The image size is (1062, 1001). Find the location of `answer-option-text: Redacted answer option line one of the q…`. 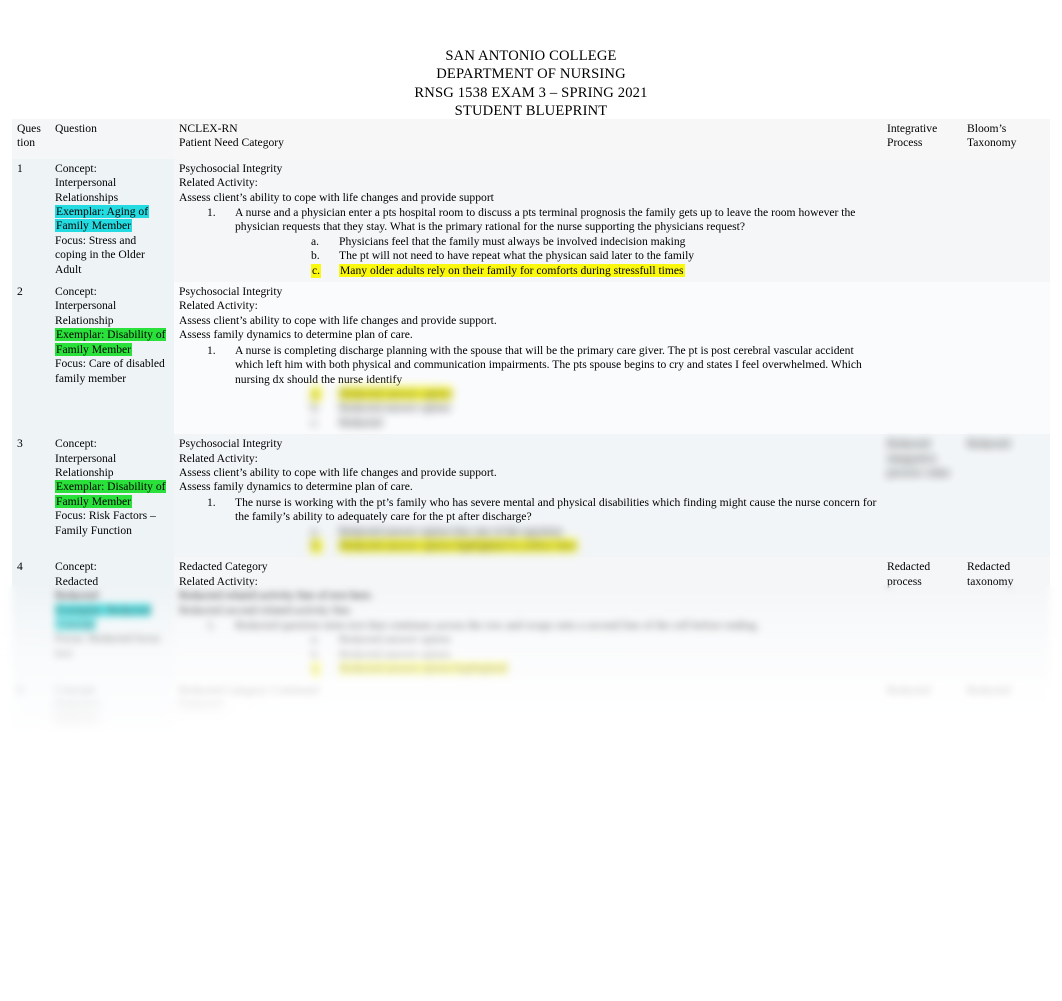

answer-option-text: Redacted answer option line one of the q… is located at coordinates (451, 531).